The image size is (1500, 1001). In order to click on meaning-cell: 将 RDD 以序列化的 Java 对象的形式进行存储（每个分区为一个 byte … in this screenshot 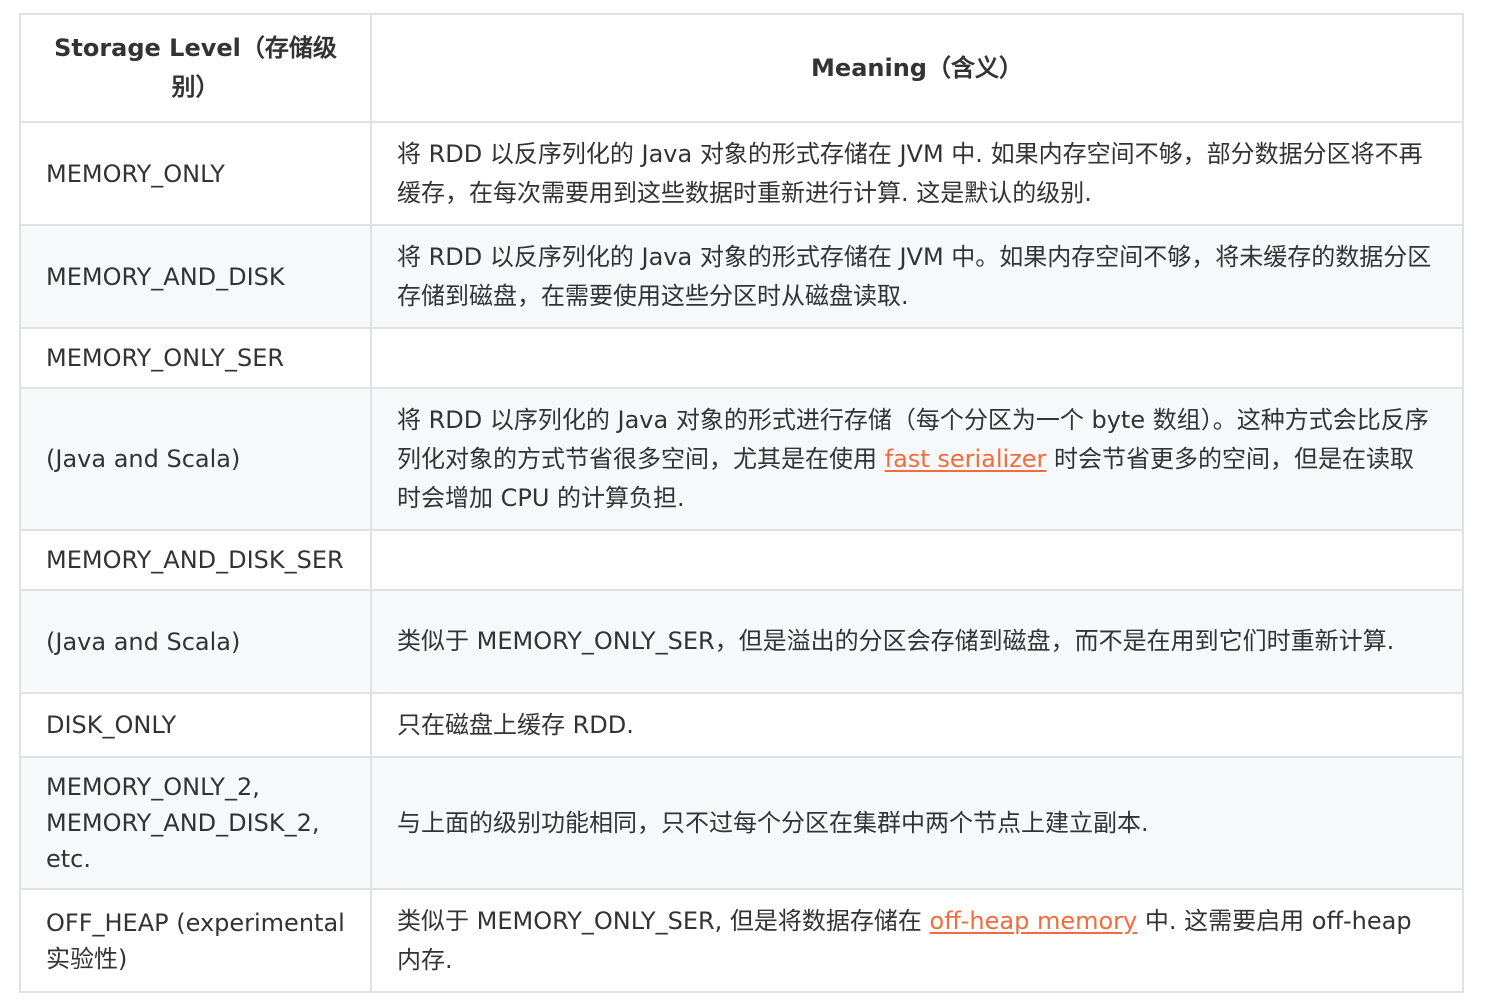, I will do `click(917, 459)`.